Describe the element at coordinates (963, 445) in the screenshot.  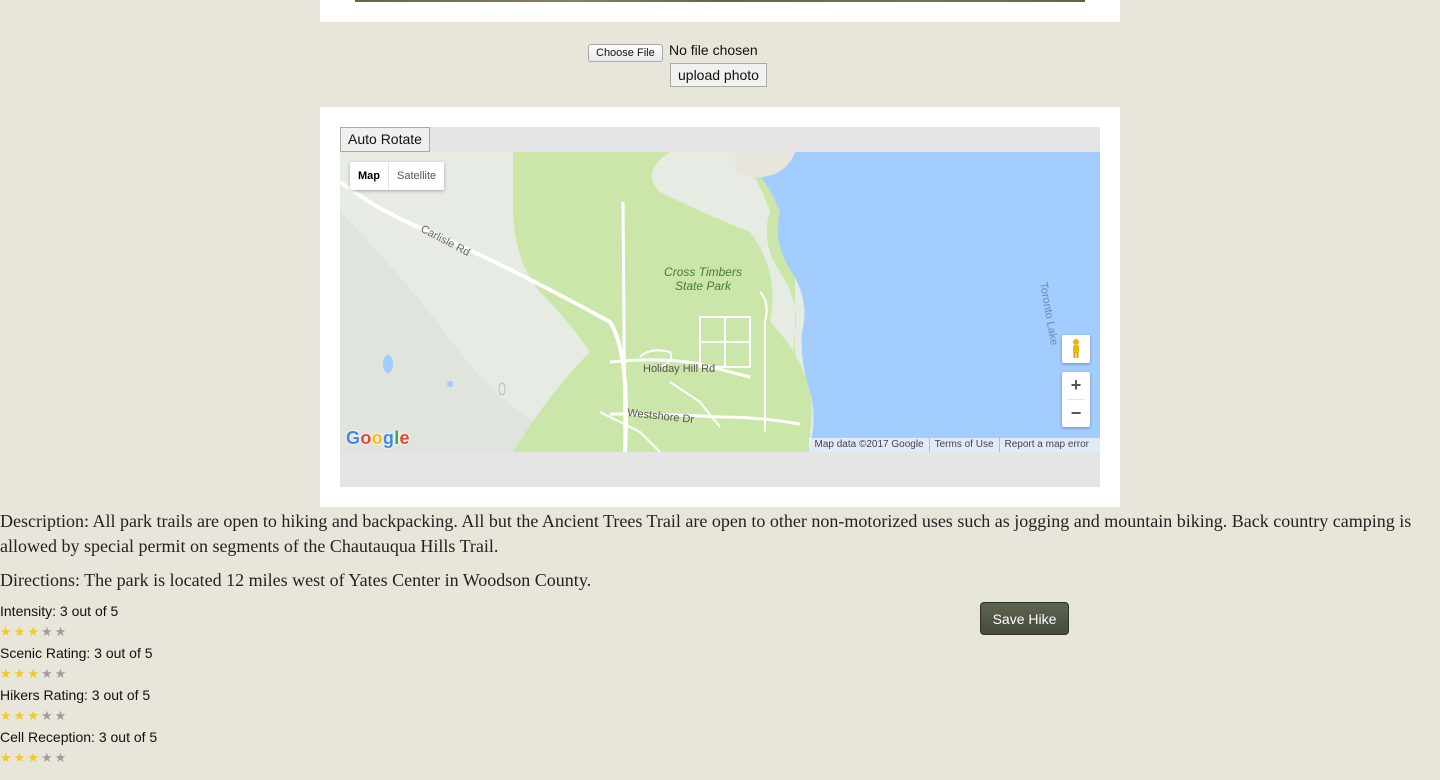
I see `terms-of-use-link: Terms of Use` at that location.